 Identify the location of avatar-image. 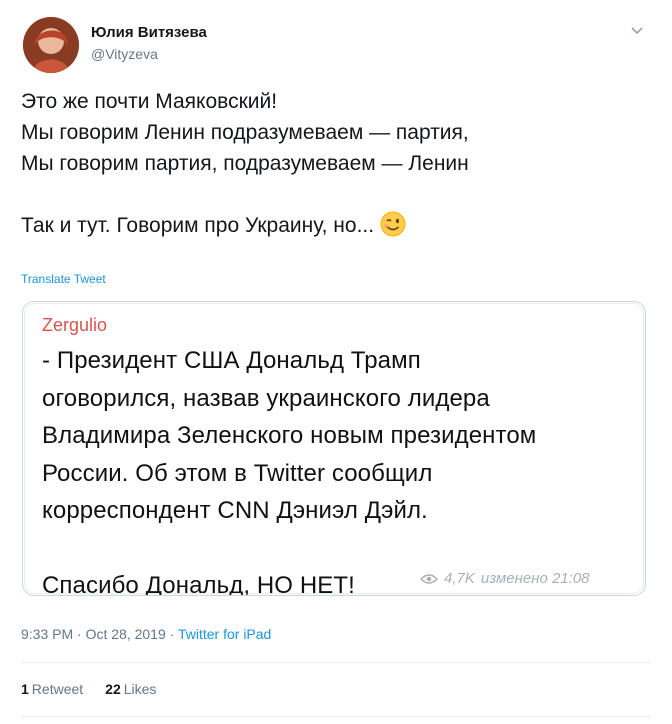
(51, 45).